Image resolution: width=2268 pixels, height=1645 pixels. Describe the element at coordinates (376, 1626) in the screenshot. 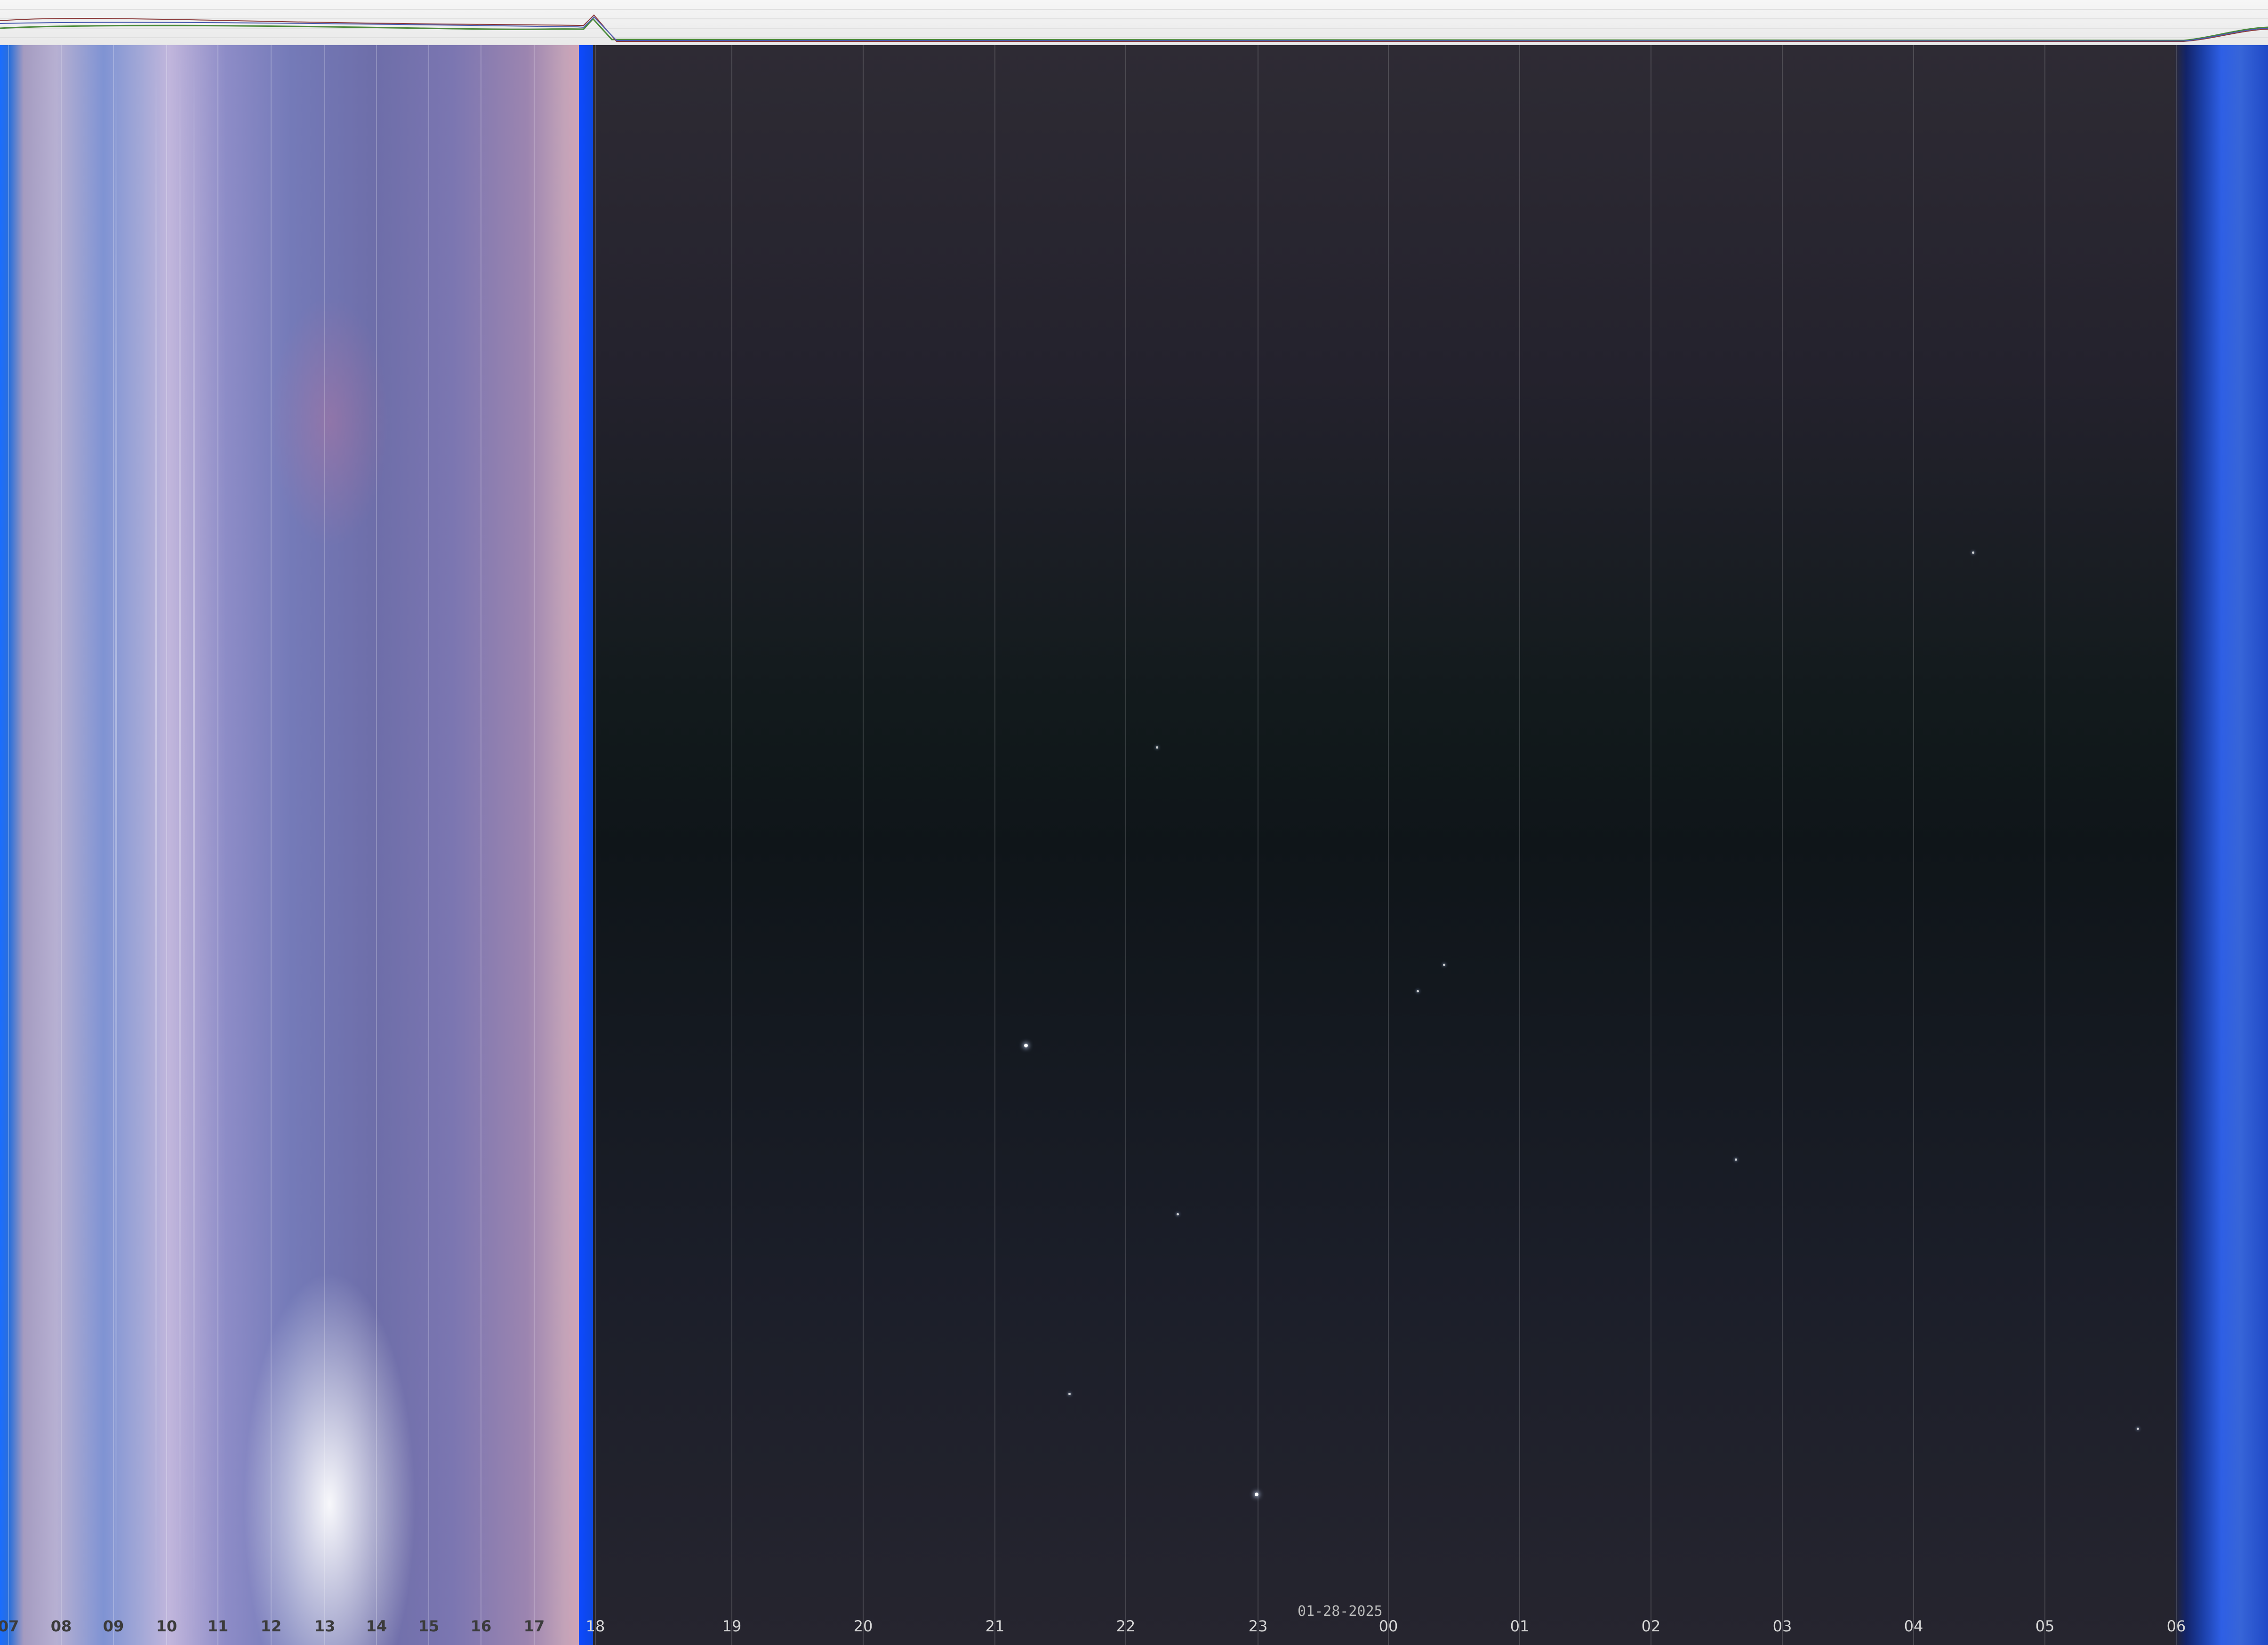

I see `hour-label: 14` at that location.